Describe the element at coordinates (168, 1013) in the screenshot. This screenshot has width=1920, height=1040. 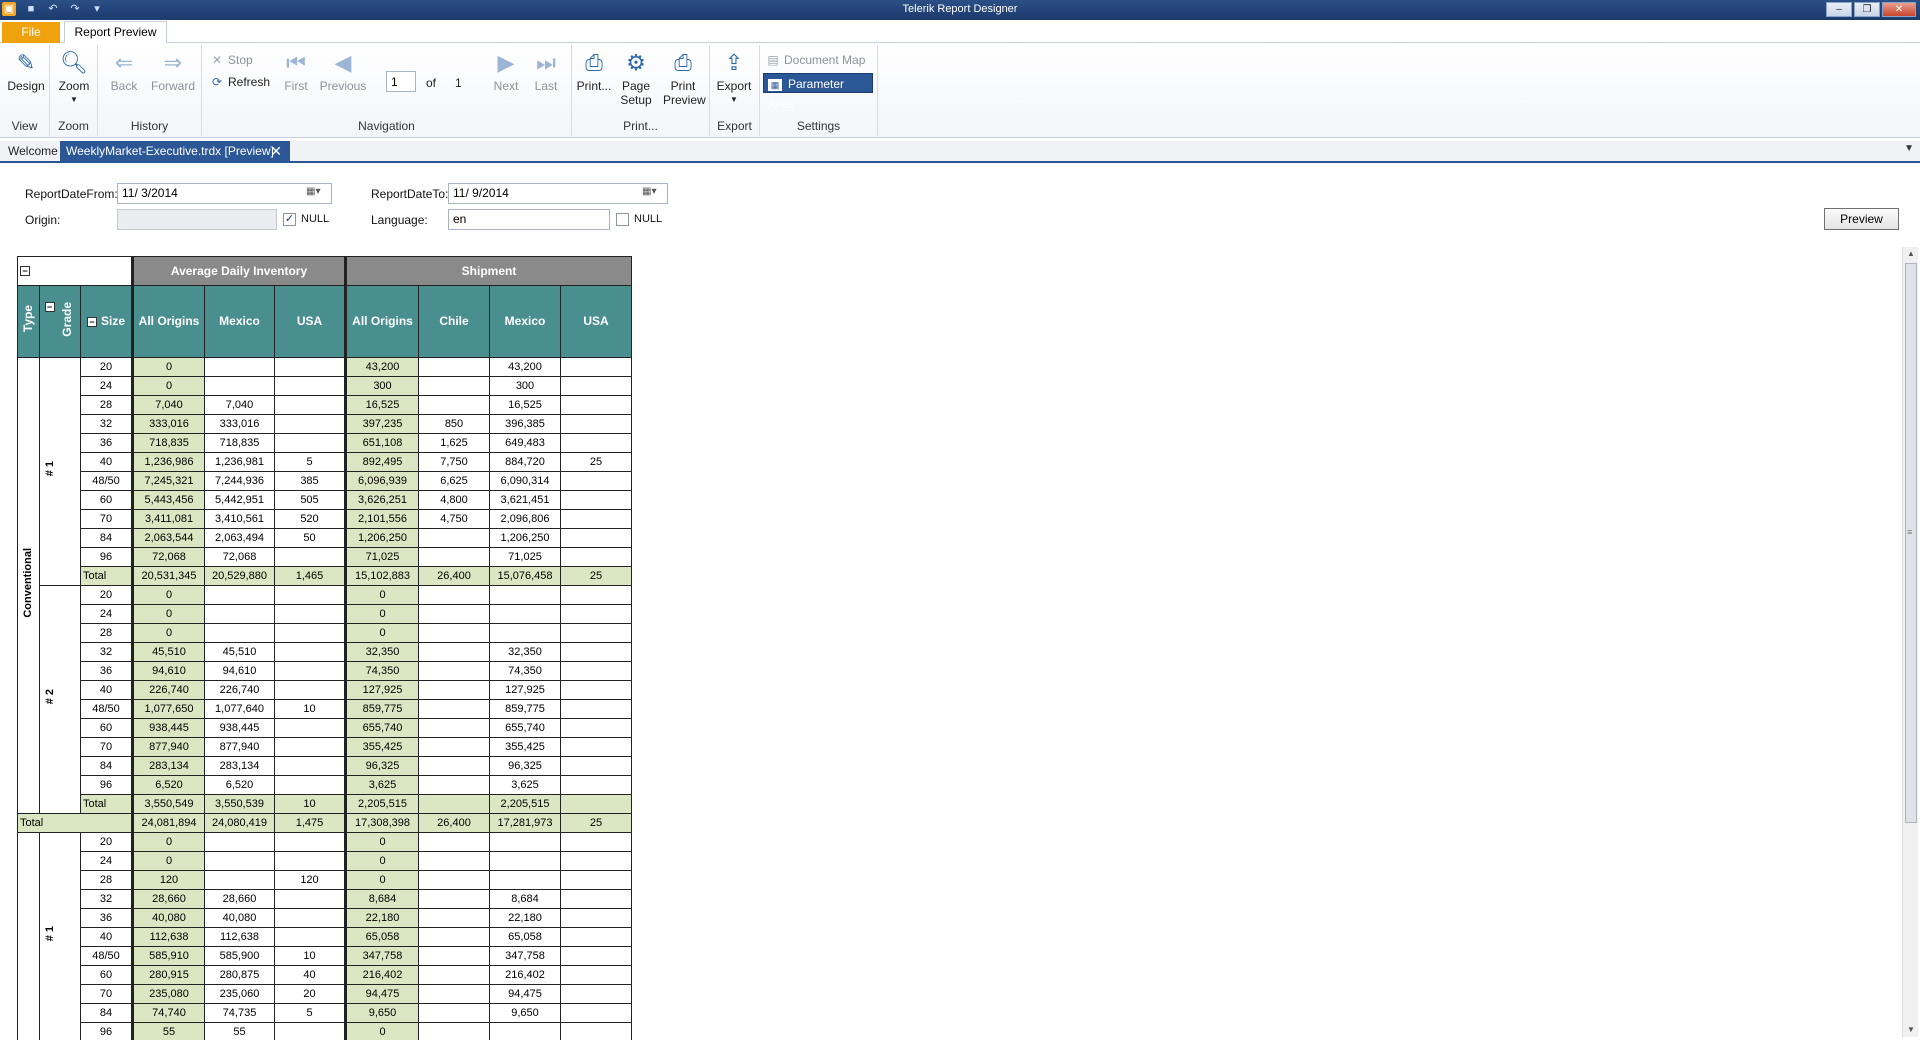
I see `inventory-value-cell: 74,740` at that location.